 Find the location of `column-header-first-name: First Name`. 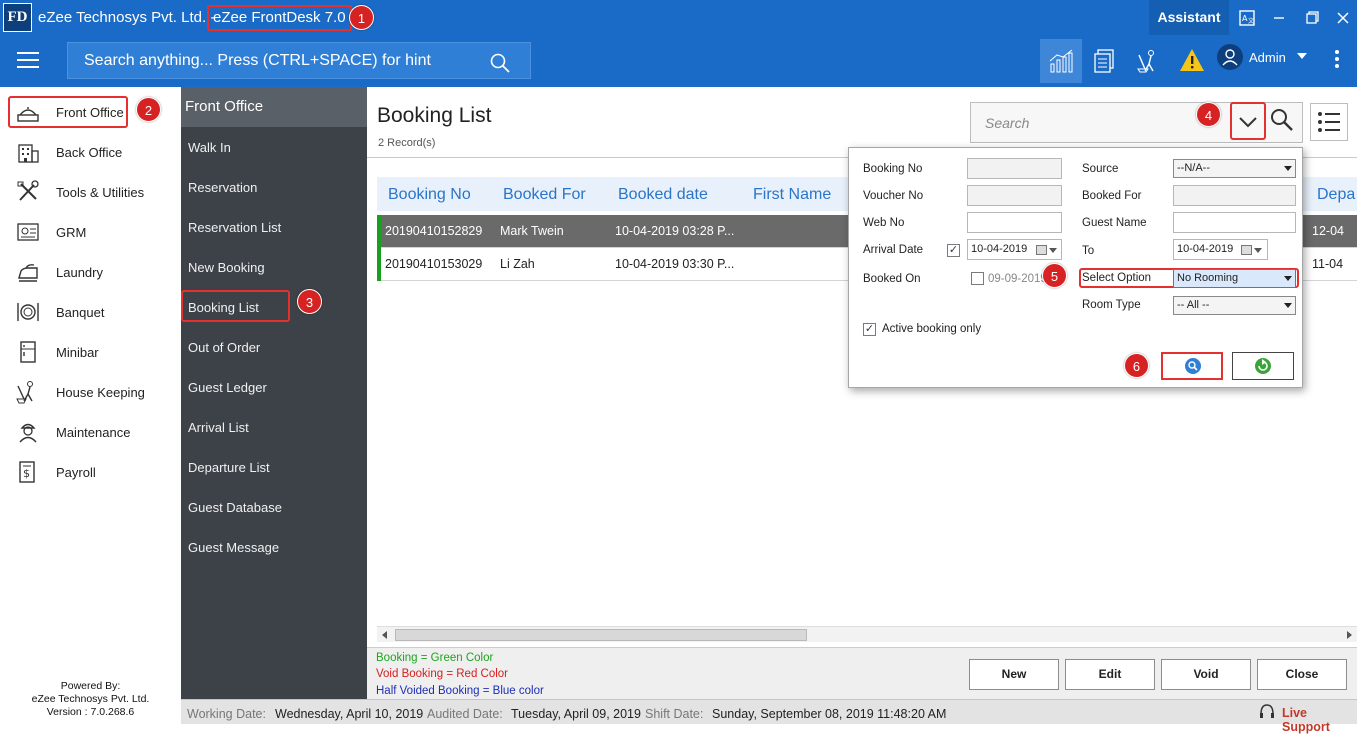

column-header-first-name: First Name is located at coordinates (792, 195).